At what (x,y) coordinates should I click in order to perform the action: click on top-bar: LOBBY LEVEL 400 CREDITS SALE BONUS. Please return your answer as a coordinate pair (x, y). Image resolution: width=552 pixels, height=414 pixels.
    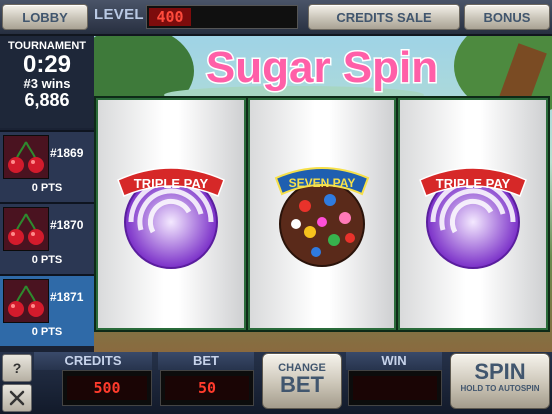
    Looking at the image, I should click on (276, 18).